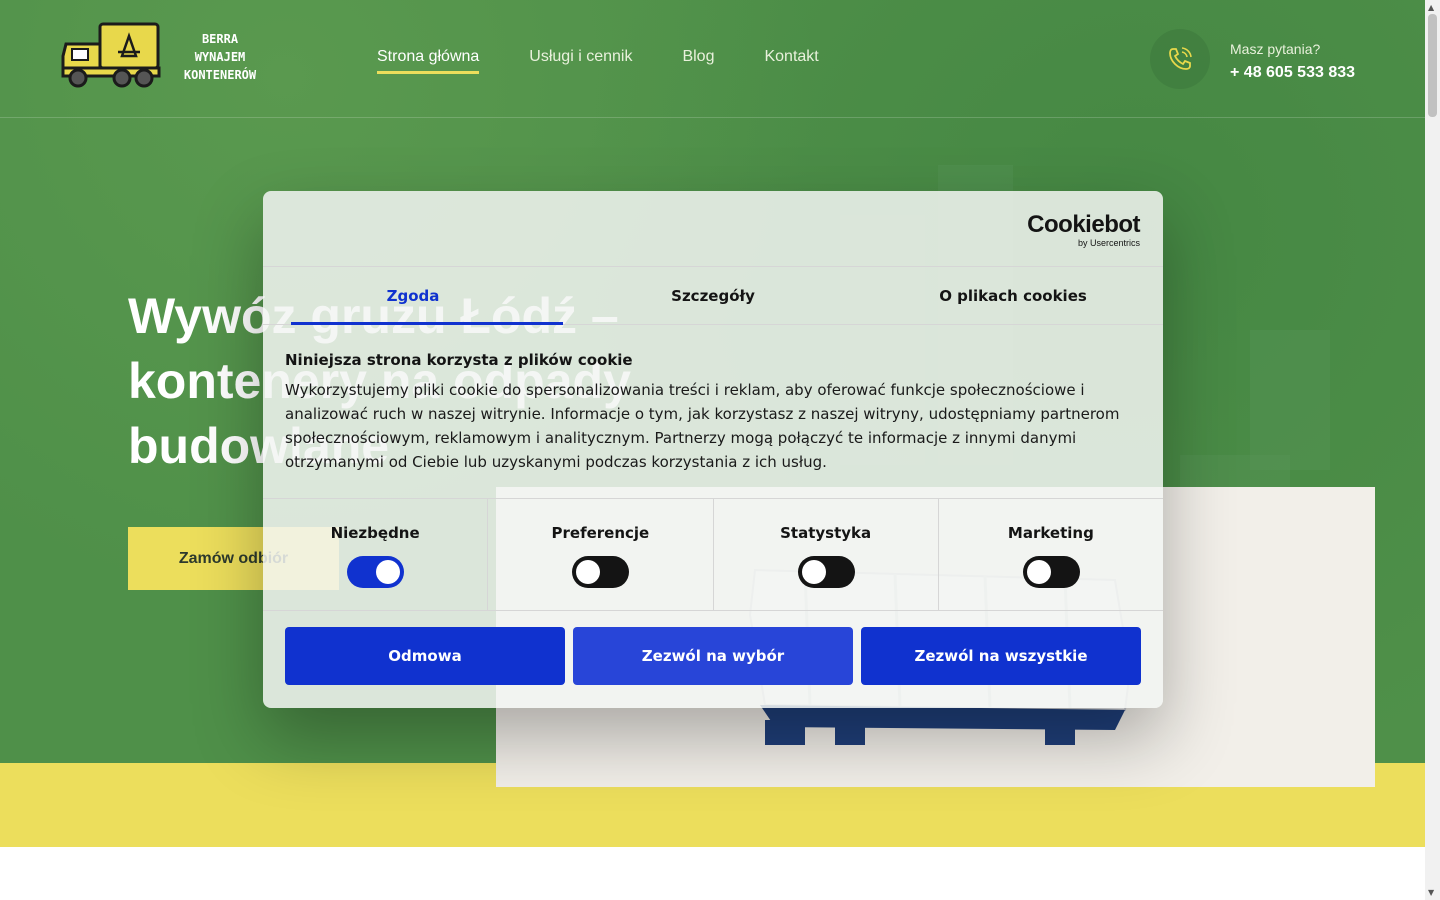 The image size is (1440, 900). Describe the element at coordinates (791, 57) in the screenshot. I see `nav-item-contact: Kontakt` at that location.